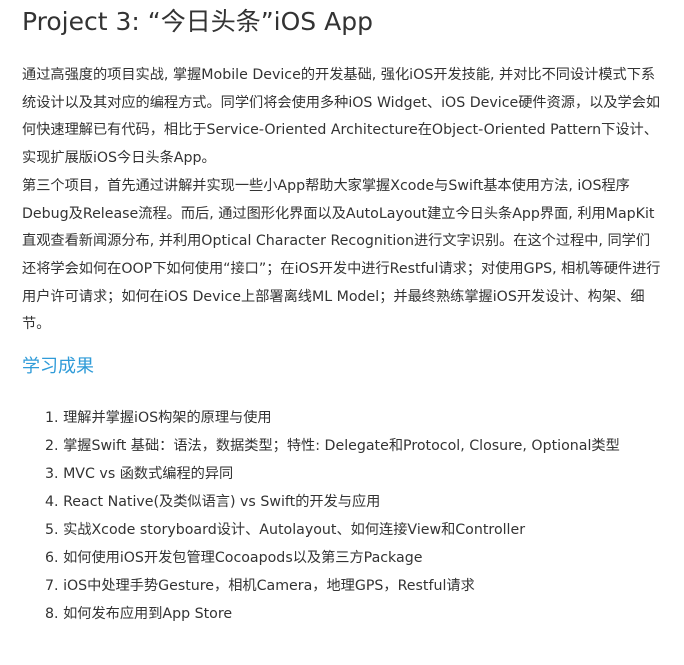 The height and width of the screenshot is (665, 684). What do you see at coordinates (52, 502) in the screenshot?
I see `outcome-number: 4.` at bounding box center [52, 502].